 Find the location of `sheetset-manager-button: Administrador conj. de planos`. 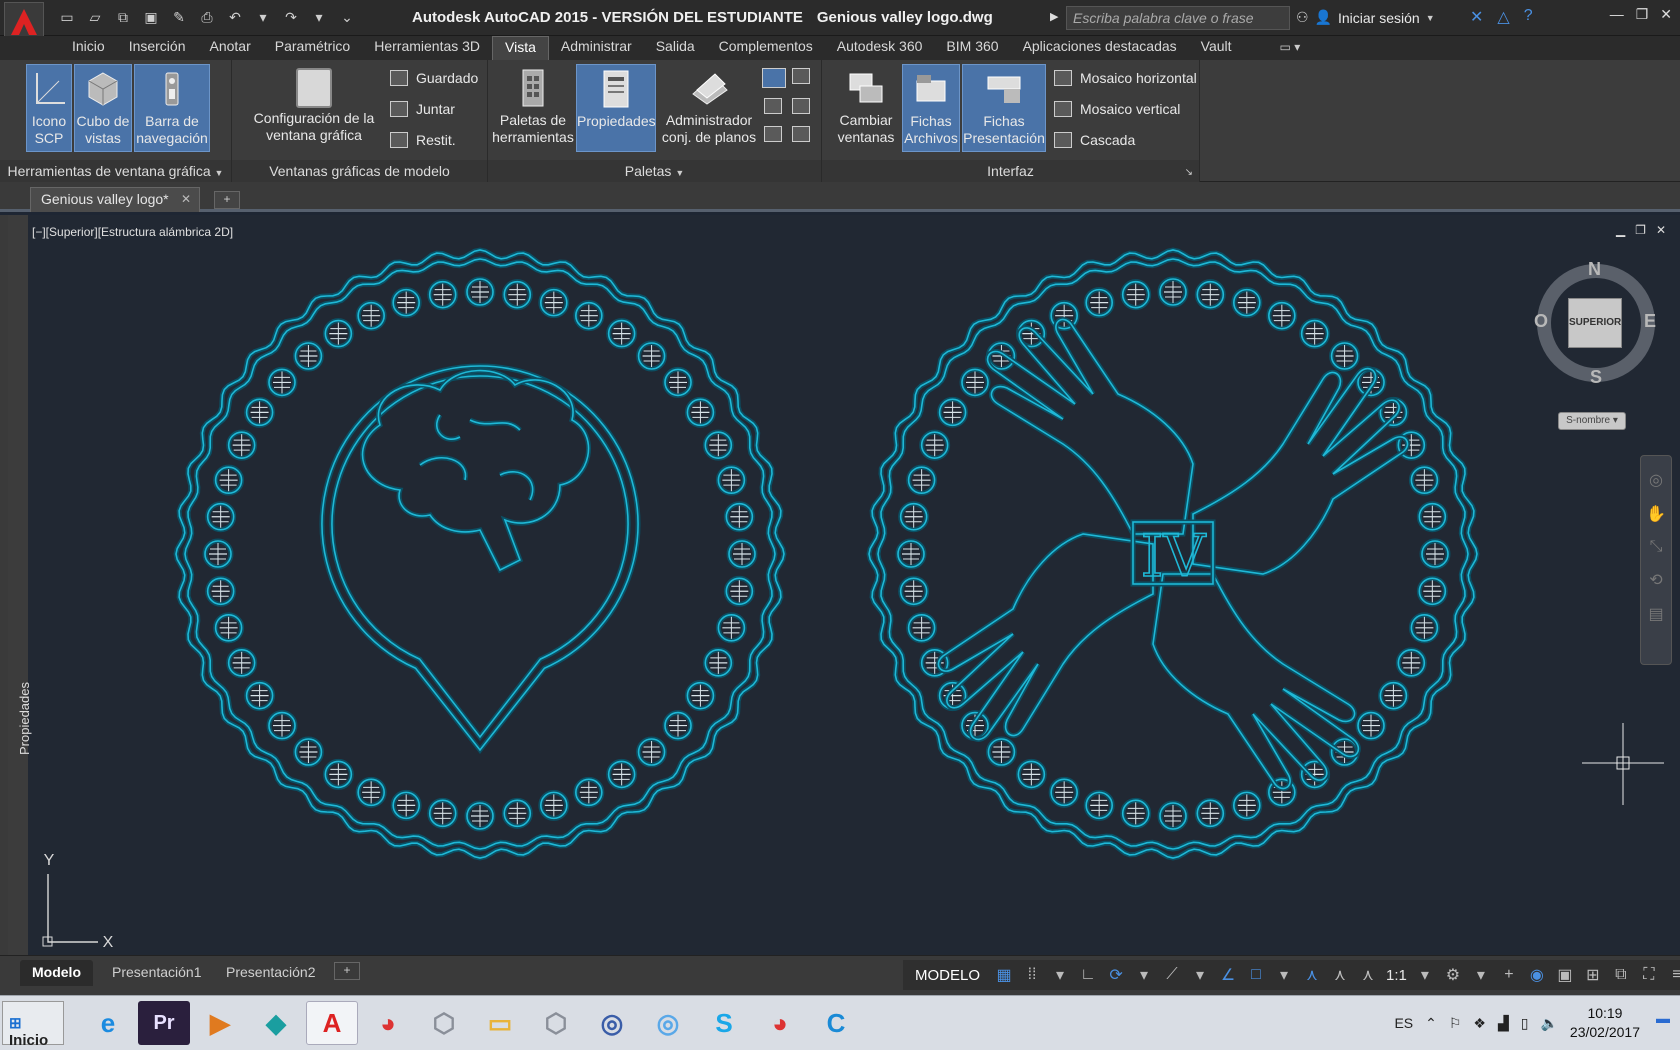

sheetset-manager-button: Administrador conj. de planos is located at coordinates (709, 108).